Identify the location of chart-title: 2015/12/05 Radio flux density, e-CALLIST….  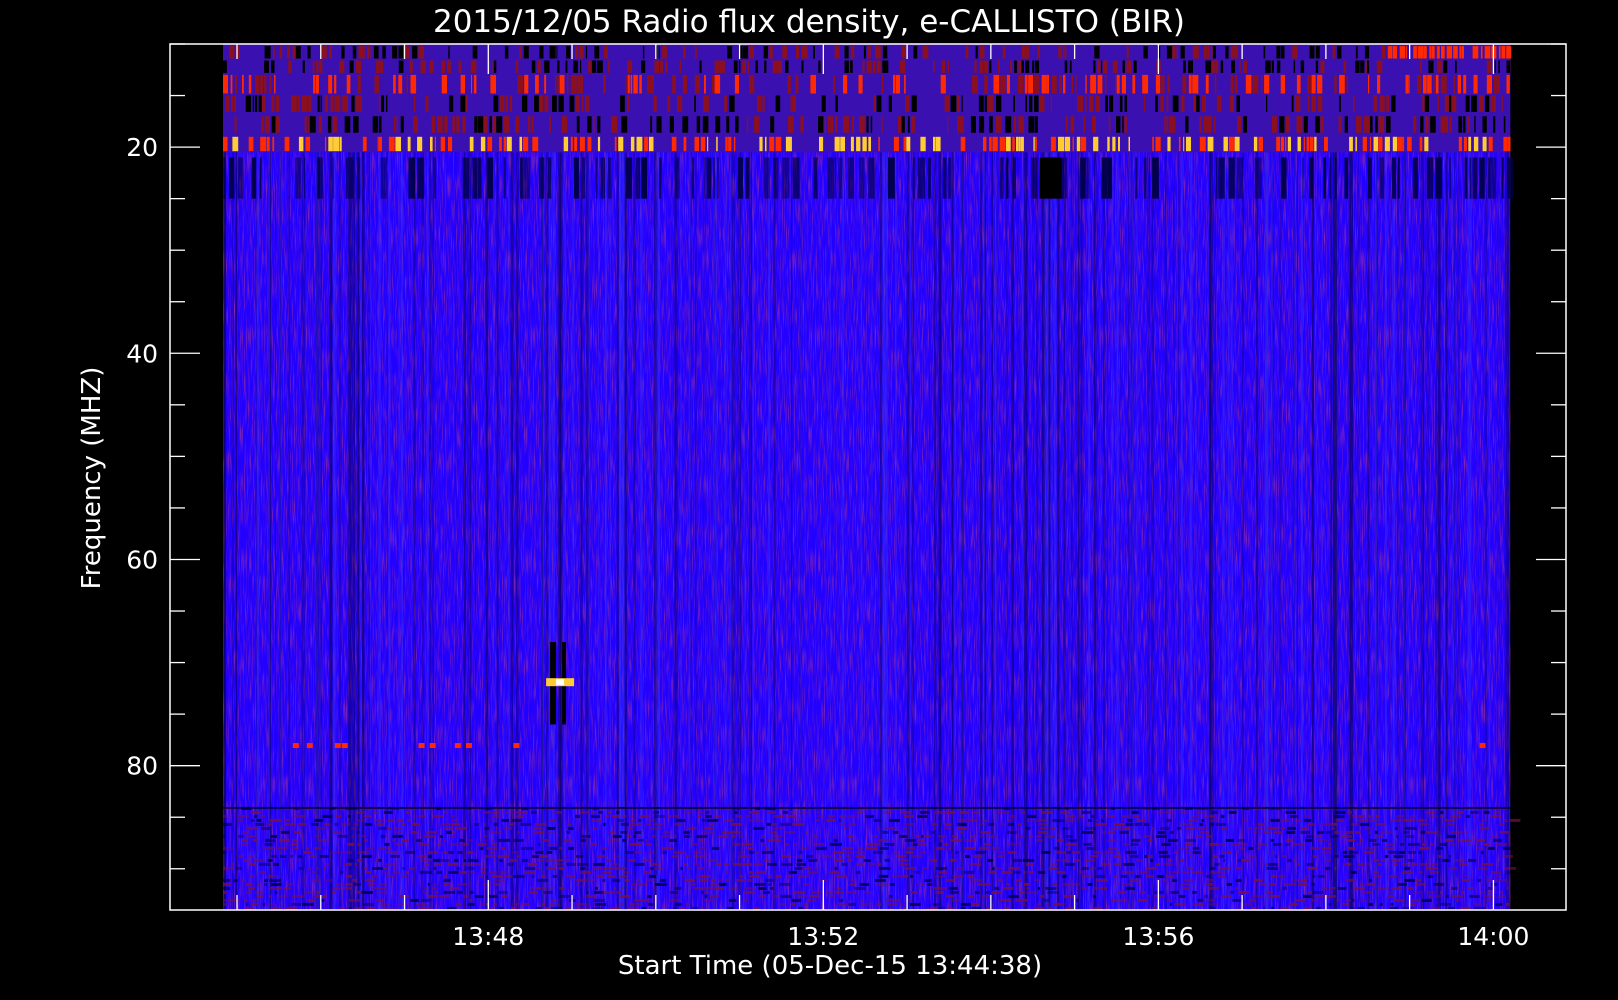
(809, 22).